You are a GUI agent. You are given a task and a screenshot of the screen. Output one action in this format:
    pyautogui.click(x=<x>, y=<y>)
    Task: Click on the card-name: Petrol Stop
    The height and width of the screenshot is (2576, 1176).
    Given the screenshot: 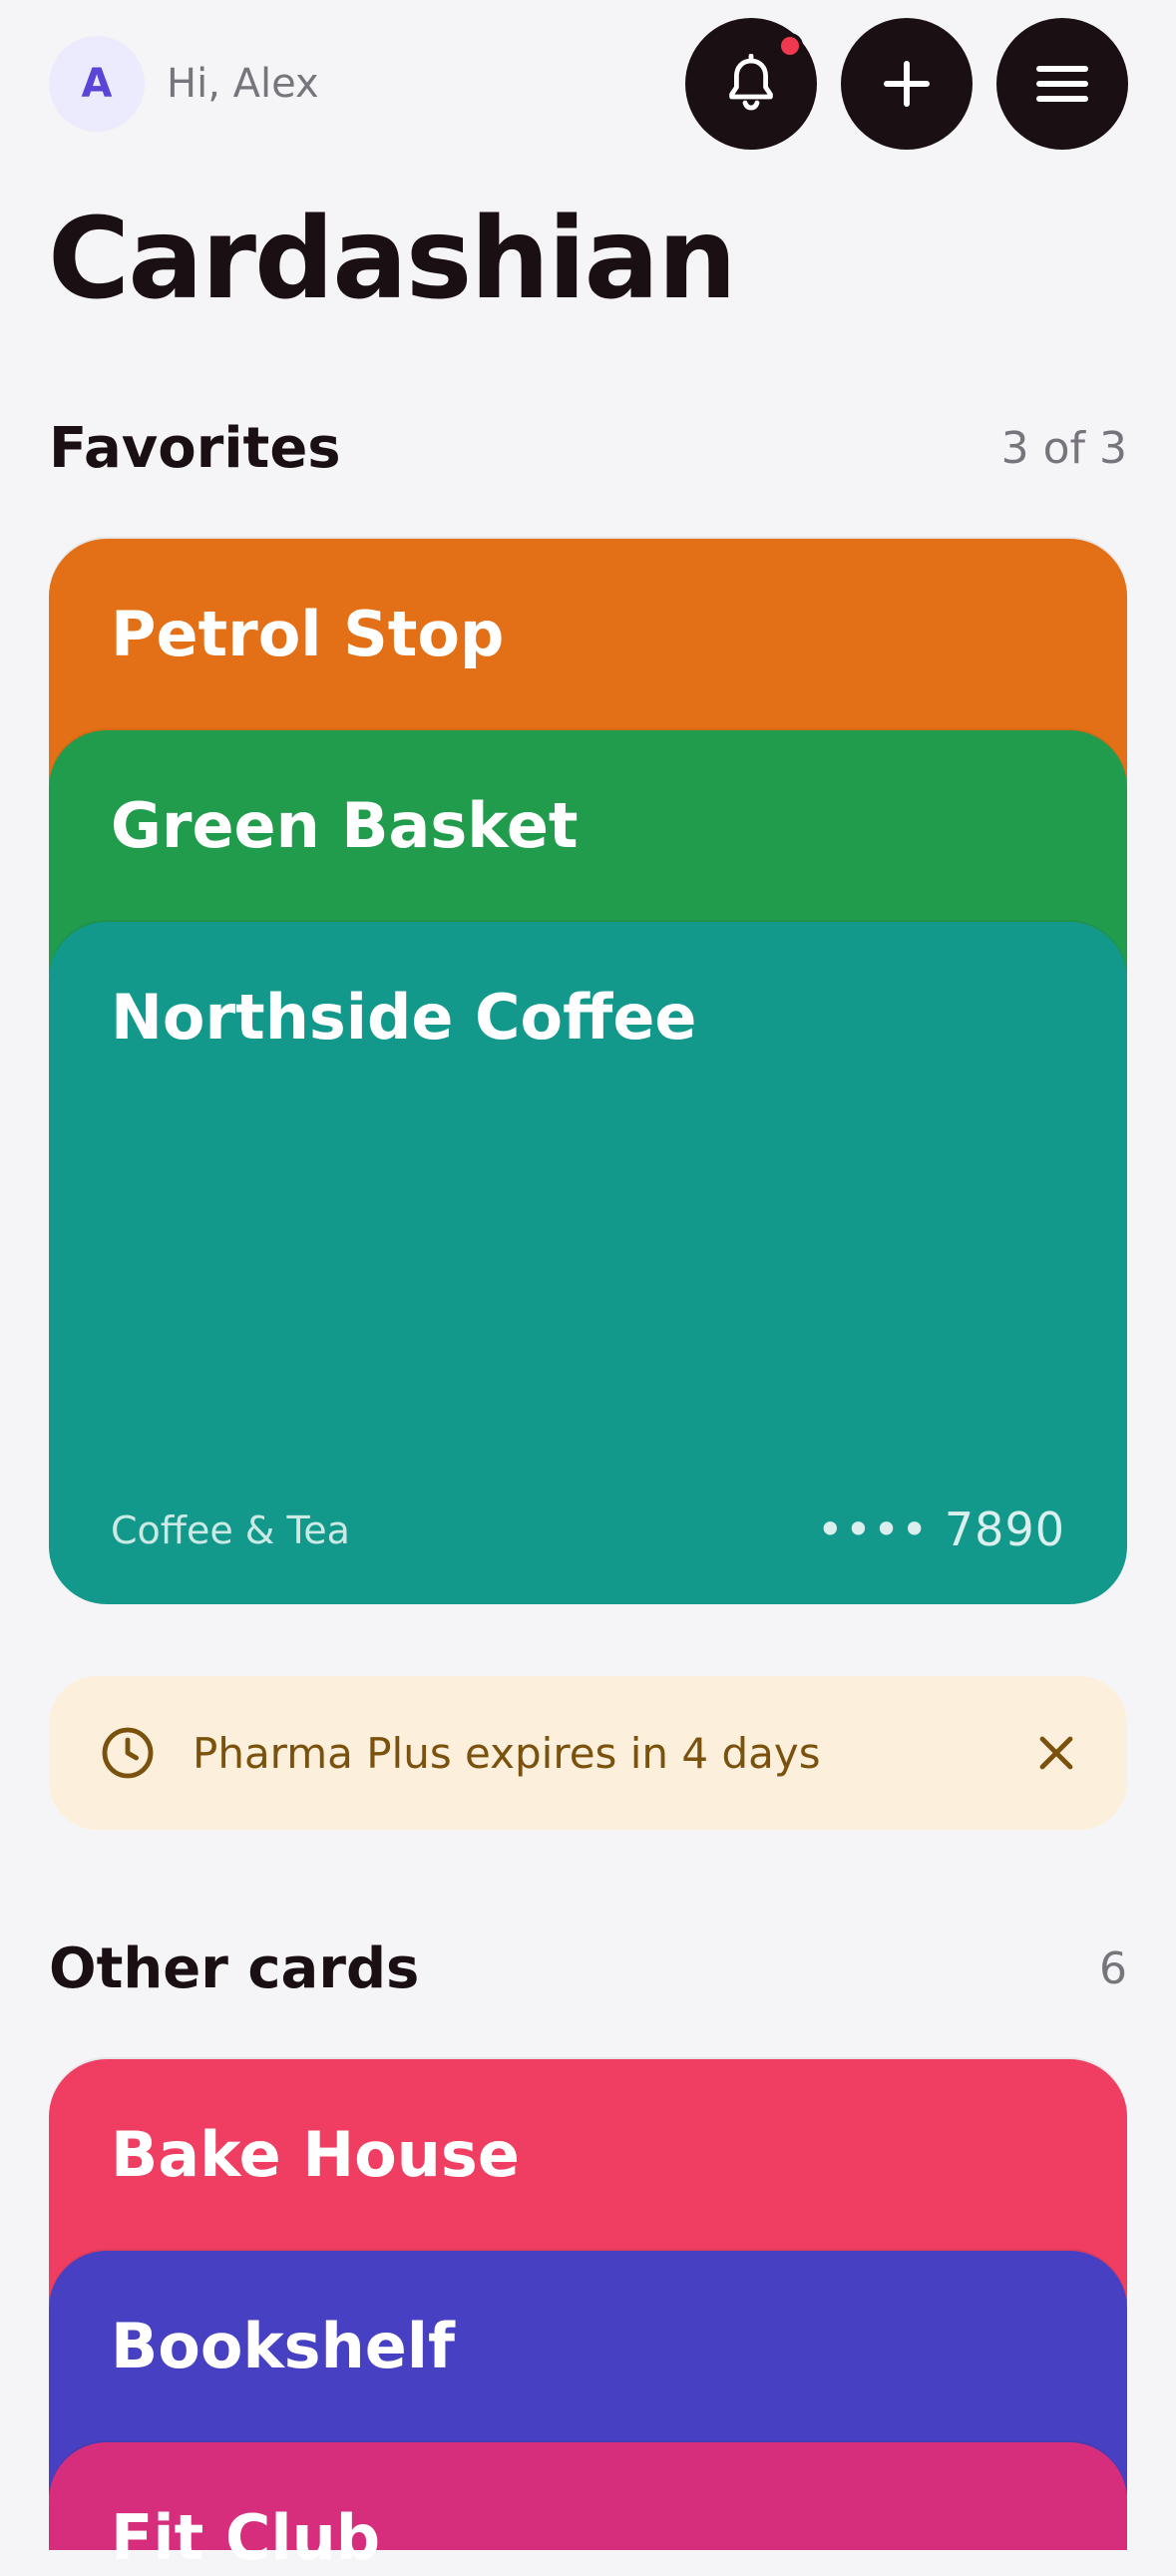 What is the action you would take?
    pyautogui.click(x=308, y=634)
    